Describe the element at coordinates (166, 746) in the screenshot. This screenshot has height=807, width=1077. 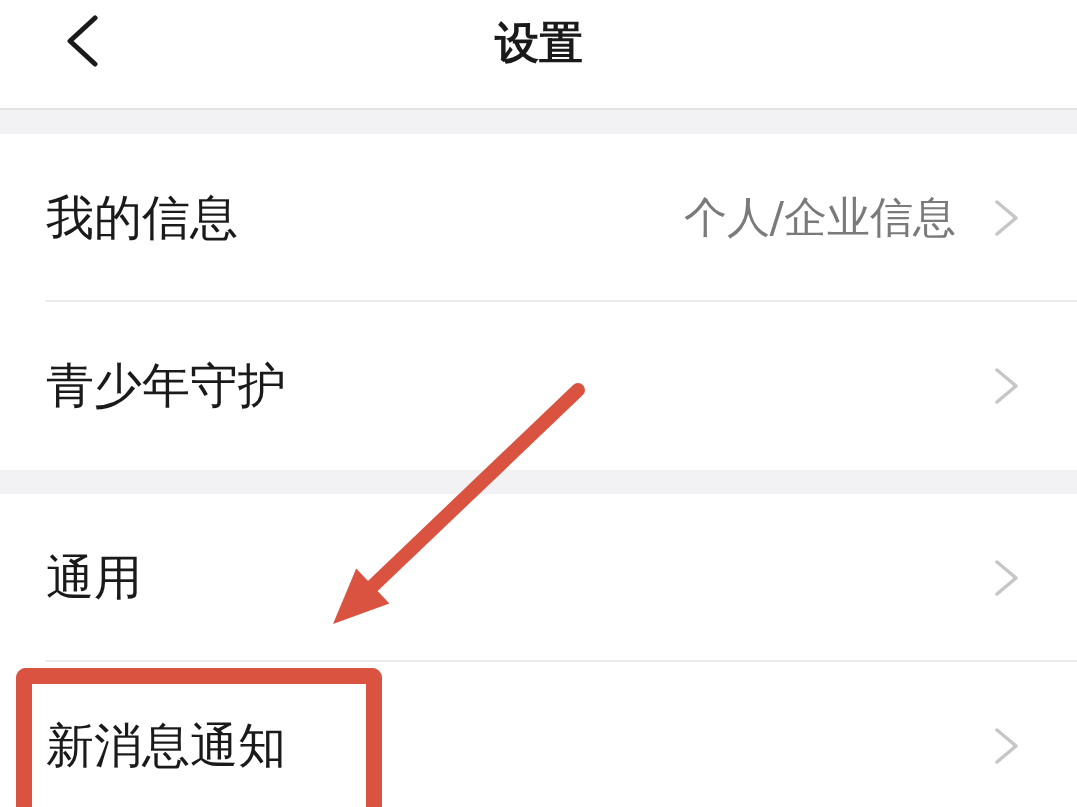
I see `setting-label: 新消息通知` at that location.